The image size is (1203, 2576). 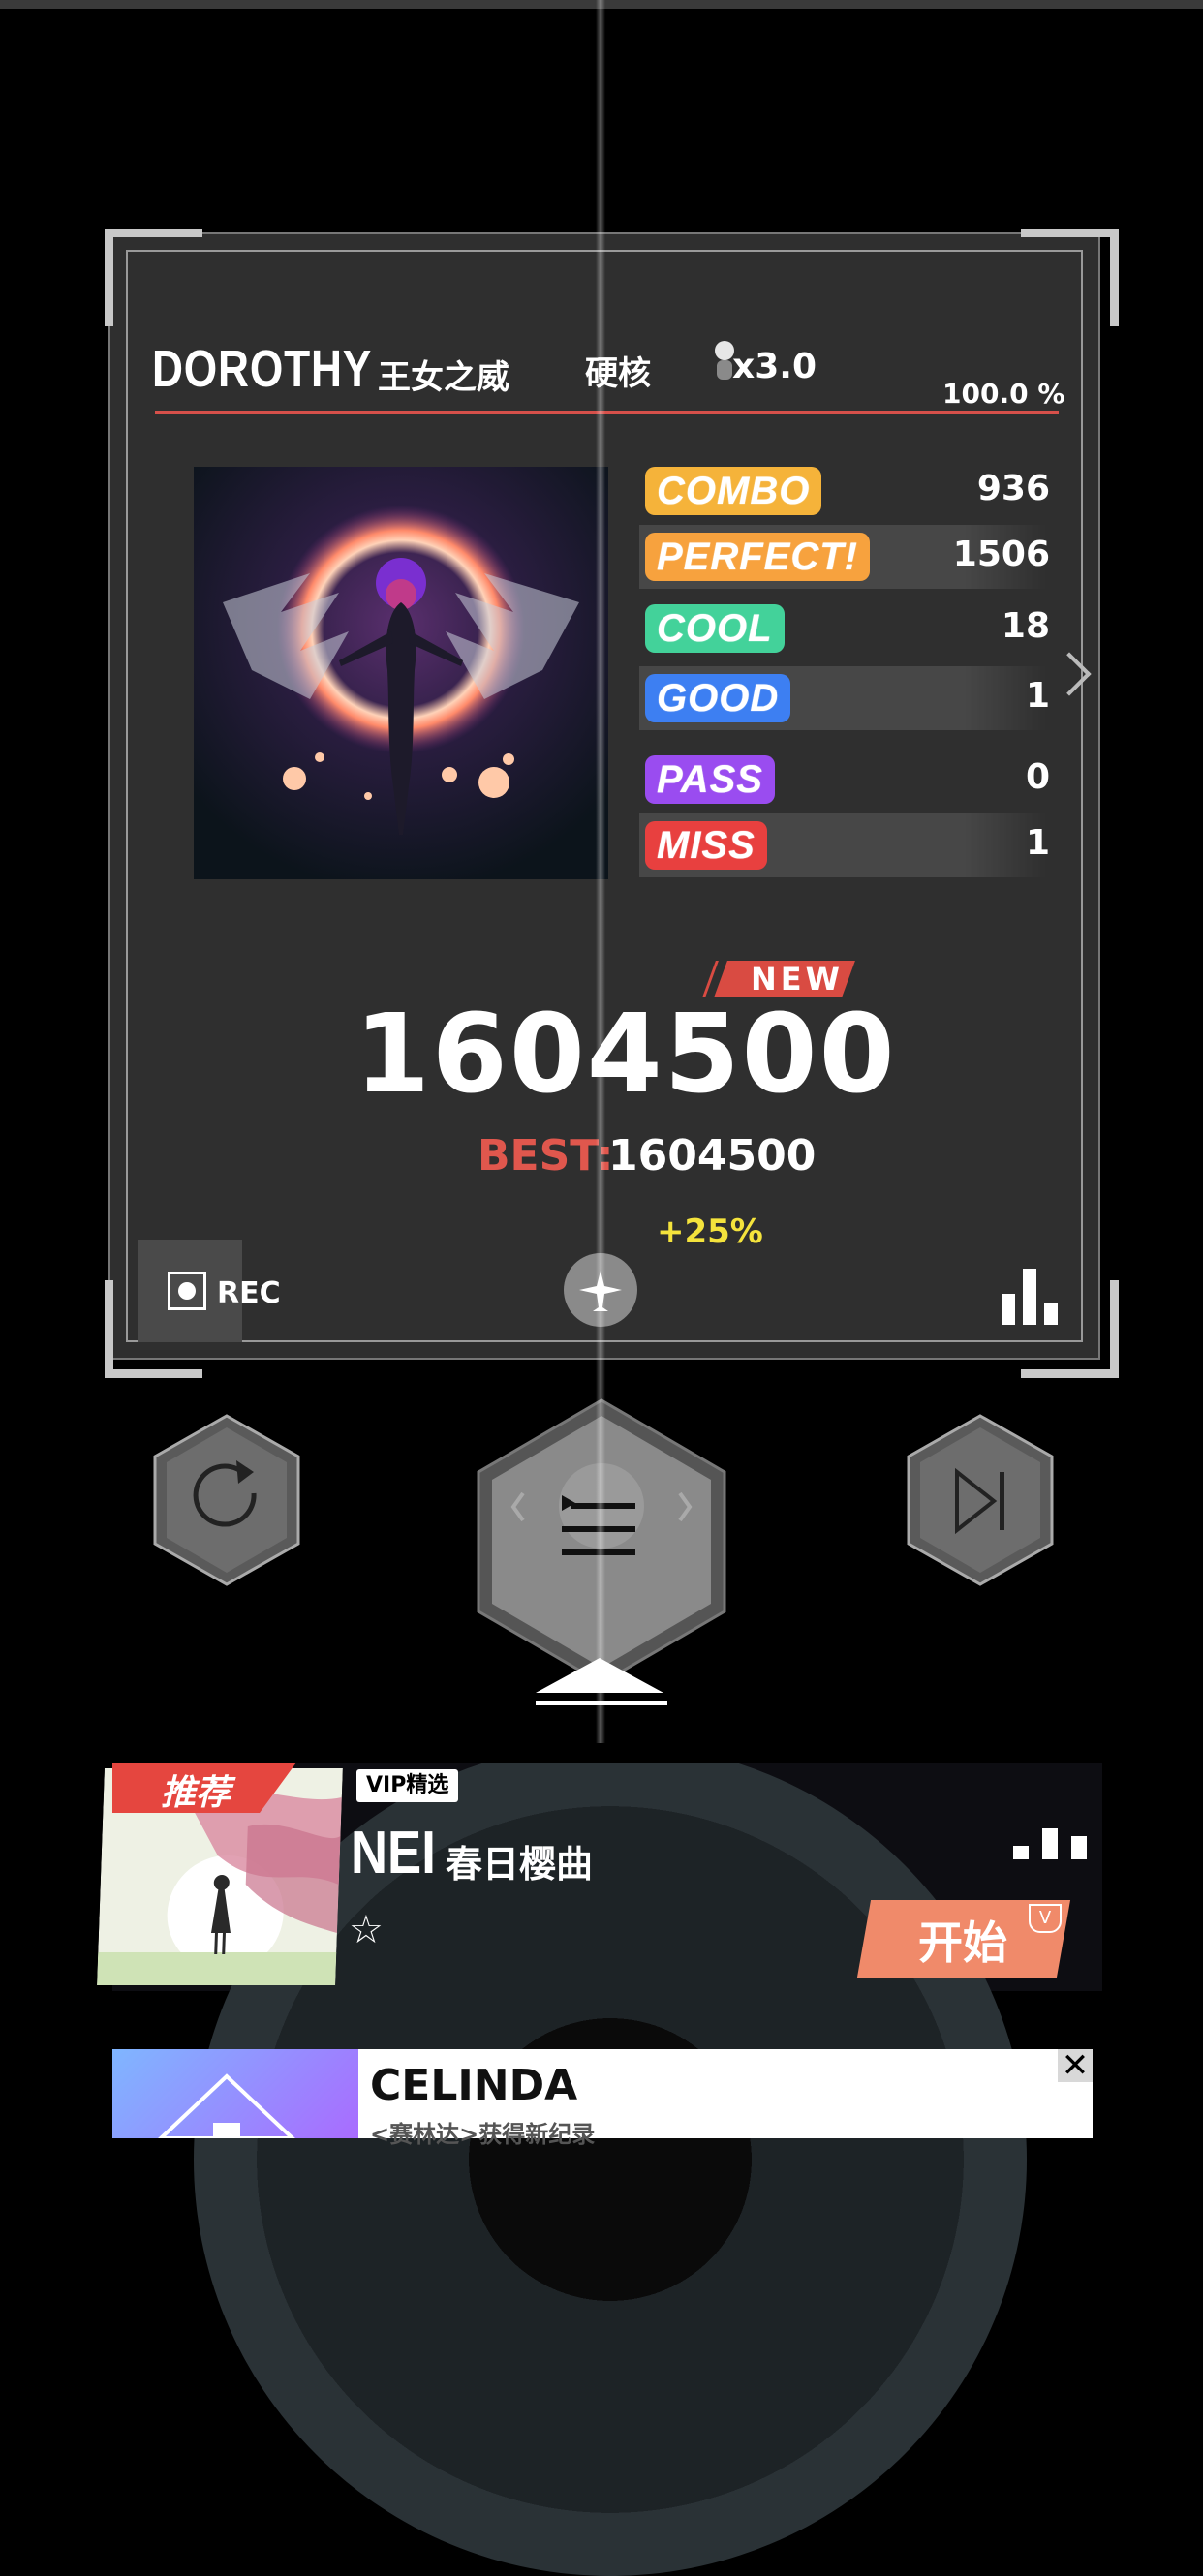 What do you see at coordinates (226, 1500) in the screenshot?
I see `retry-button` at bounding box center [226, 1500].